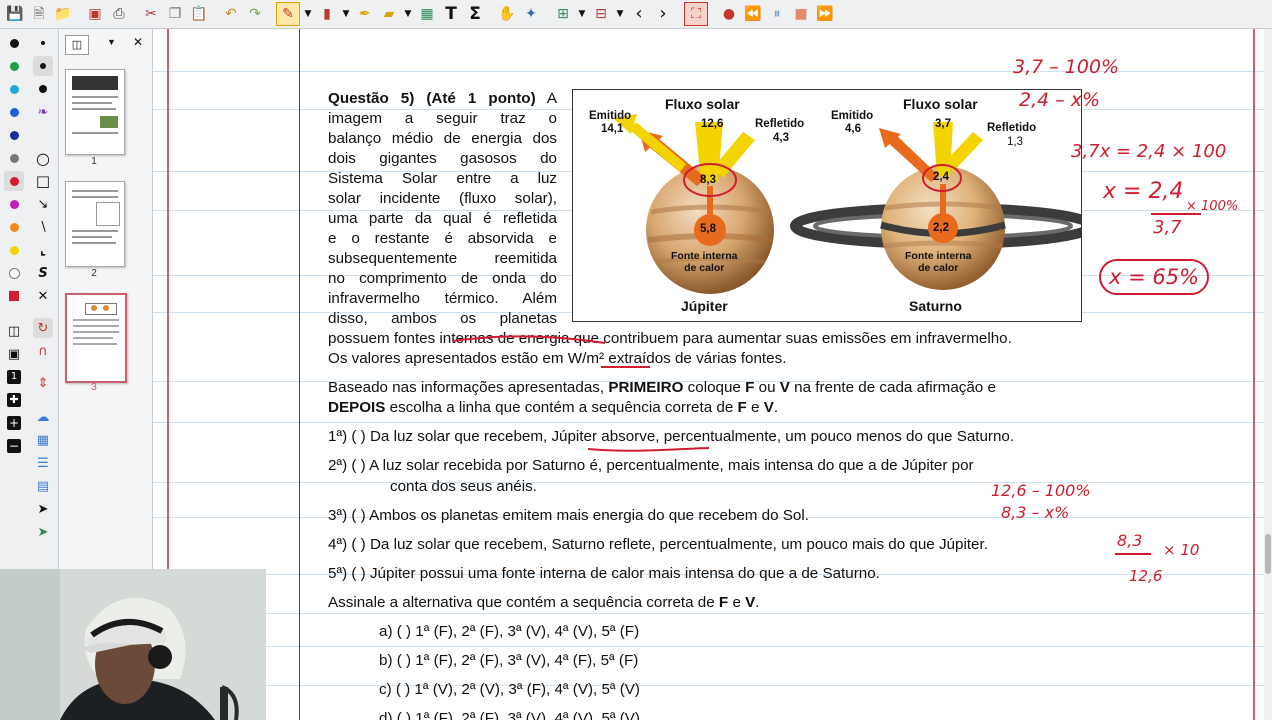 The height and width of the screenshot is (720, 1272). I want to click on webcam-overlay, so click(133, 644).